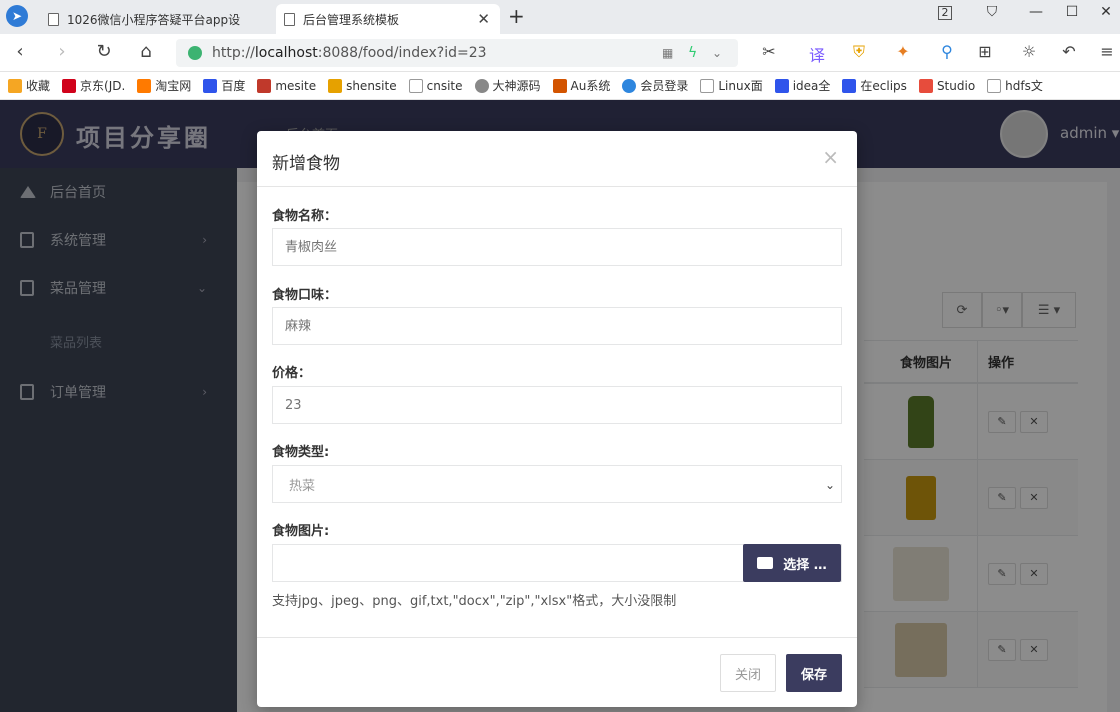 The height and width of the screenshot is (712, 1120). I want to click on browser-logo-icon: ➤, so click(17, 16).